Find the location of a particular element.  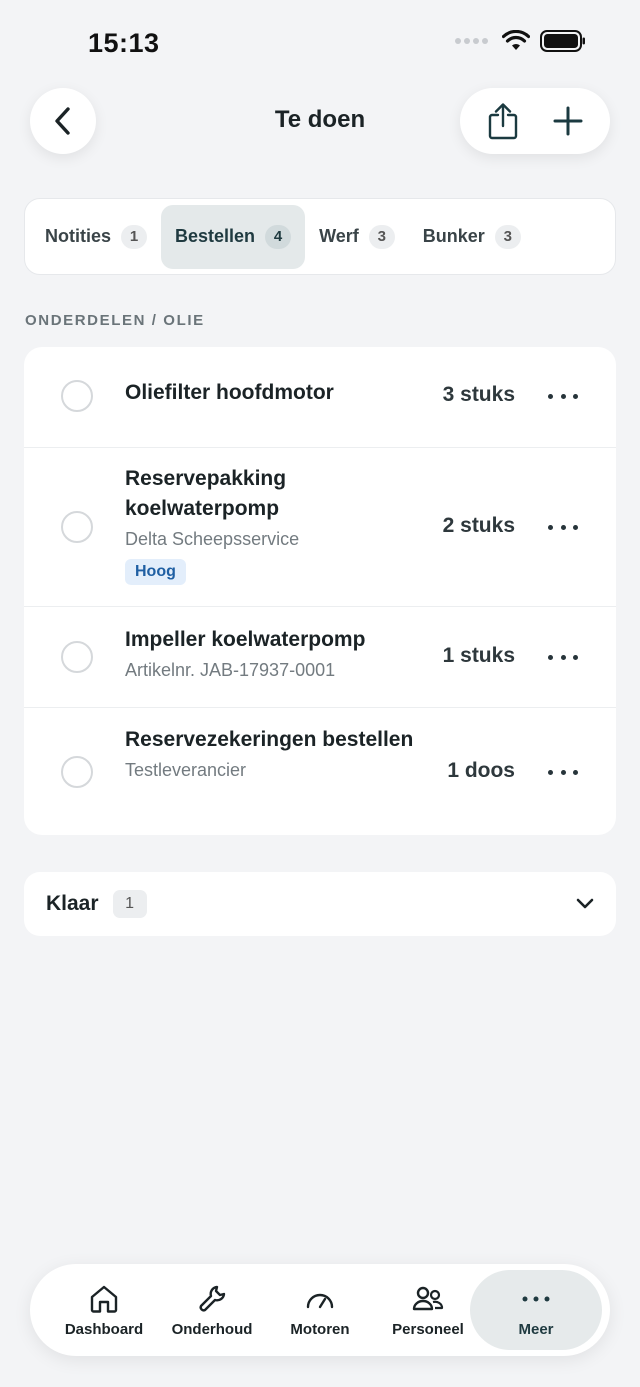

wrench-icon is located at coordinates (212, 1298).